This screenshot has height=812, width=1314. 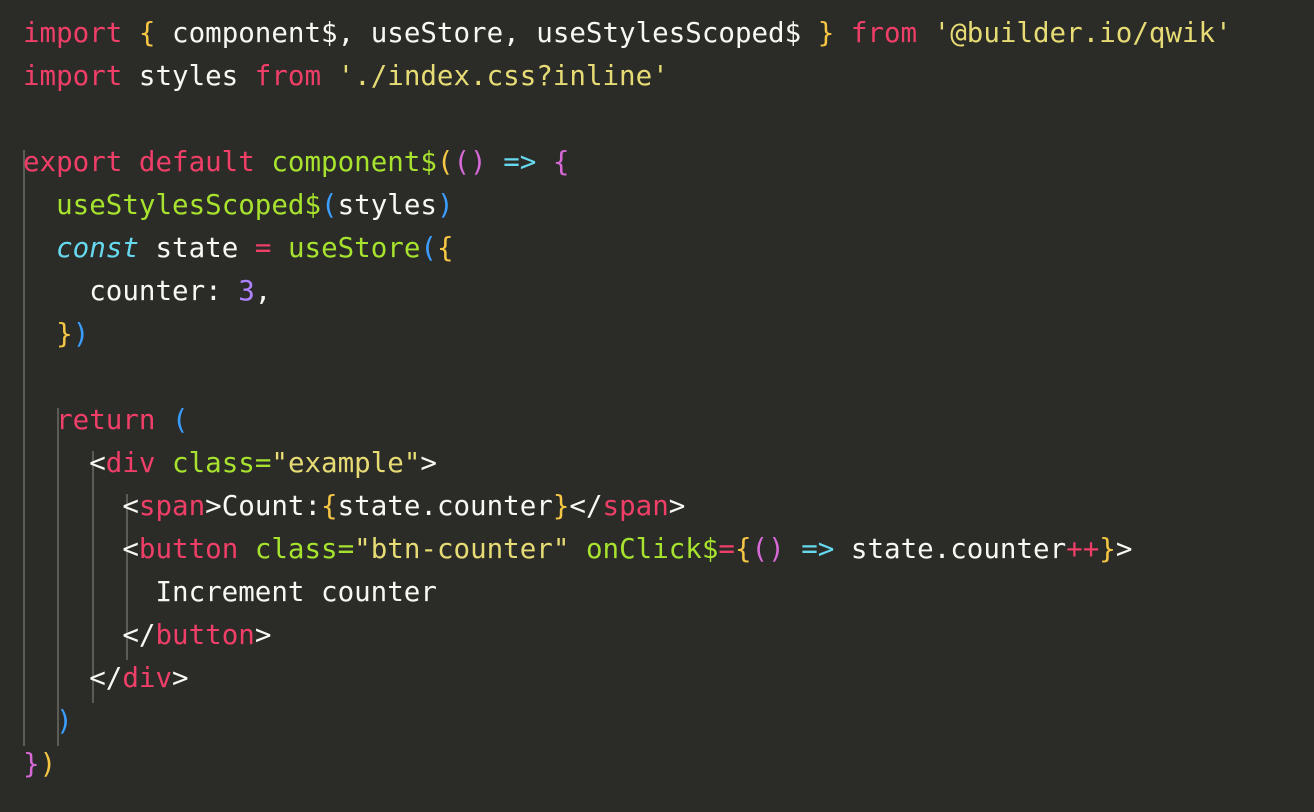 What do you see at coordinates (884, 33) in the screenshot?
I see `code-token: from` at bounding box center [884, 33].